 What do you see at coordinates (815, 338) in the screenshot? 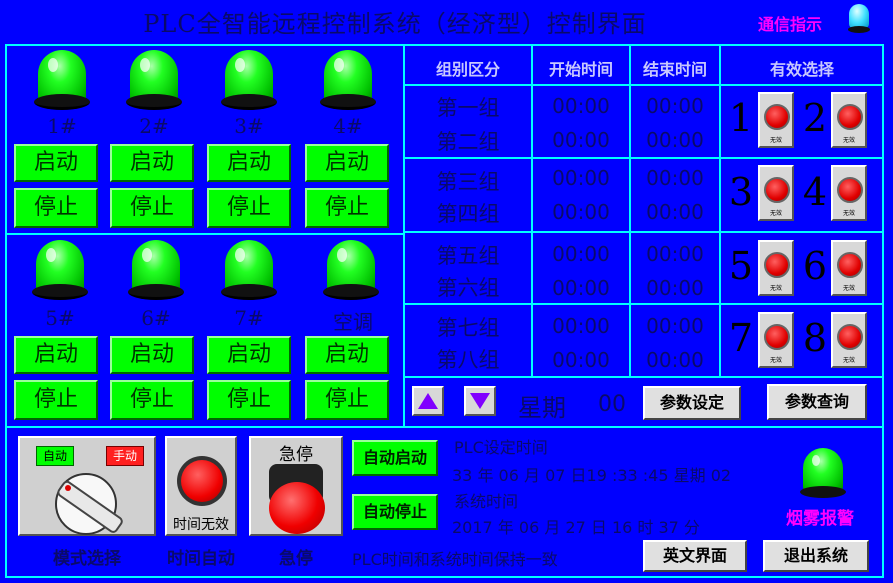
I see `select-number: 8` at bounding box center [815, 338].